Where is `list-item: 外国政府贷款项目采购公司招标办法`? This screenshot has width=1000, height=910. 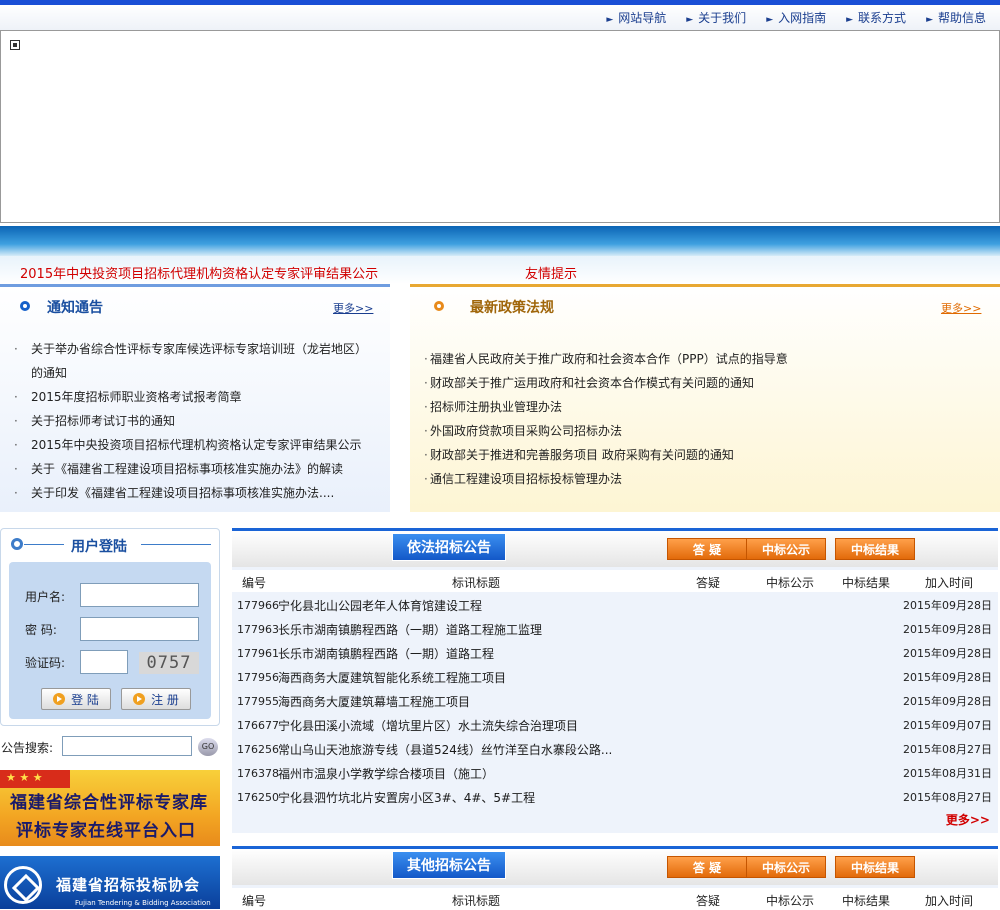 list-item: 外国政府贷款项目采购公司招标办法 is located at coordinates (704, 431).